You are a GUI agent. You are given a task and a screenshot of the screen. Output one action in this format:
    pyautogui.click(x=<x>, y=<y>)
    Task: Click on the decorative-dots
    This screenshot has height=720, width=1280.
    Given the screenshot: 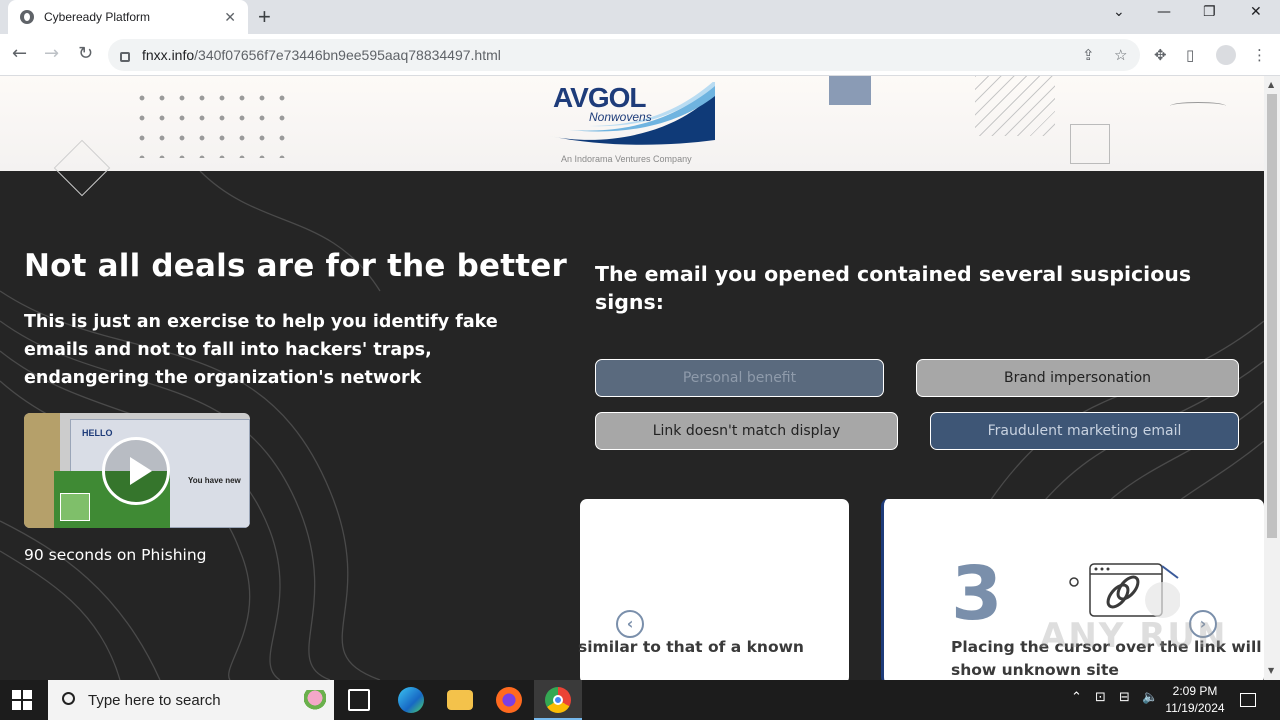 What is the action you would take?
    pyautogui.click(x=212, y=123)
    